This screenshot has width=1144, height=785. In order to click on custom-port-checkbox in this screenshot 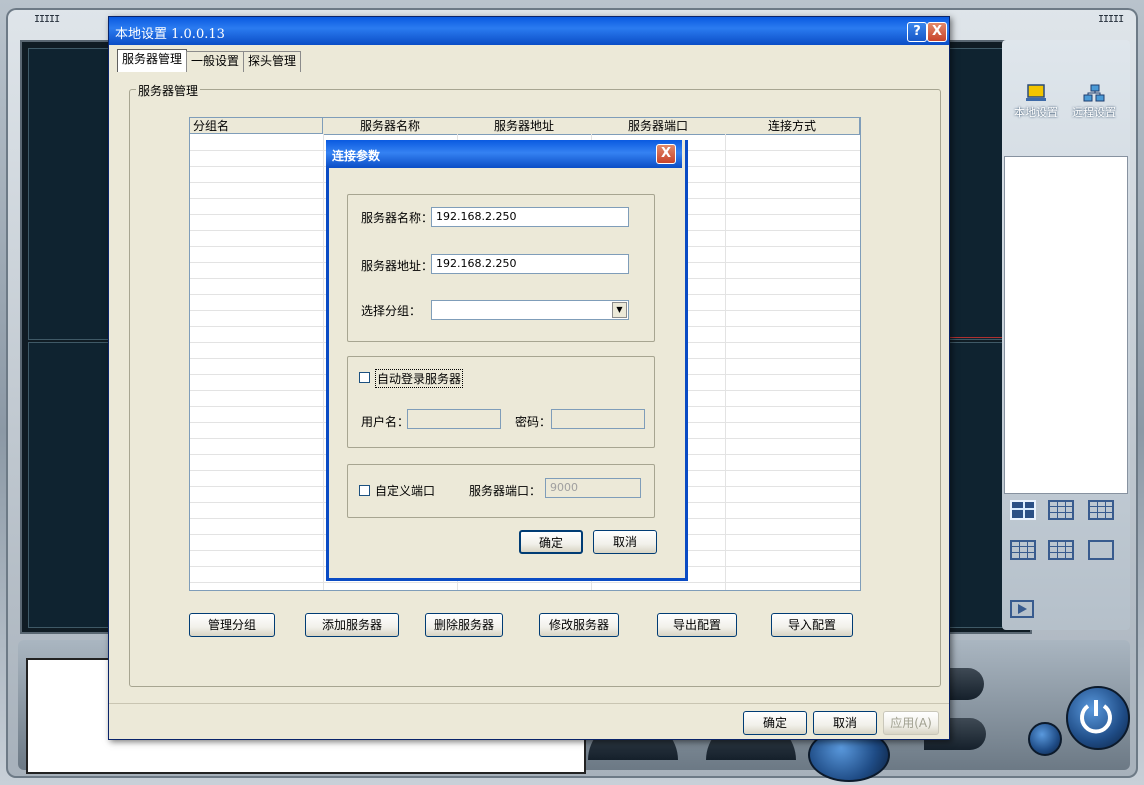, I will do `click(364, 490)`.